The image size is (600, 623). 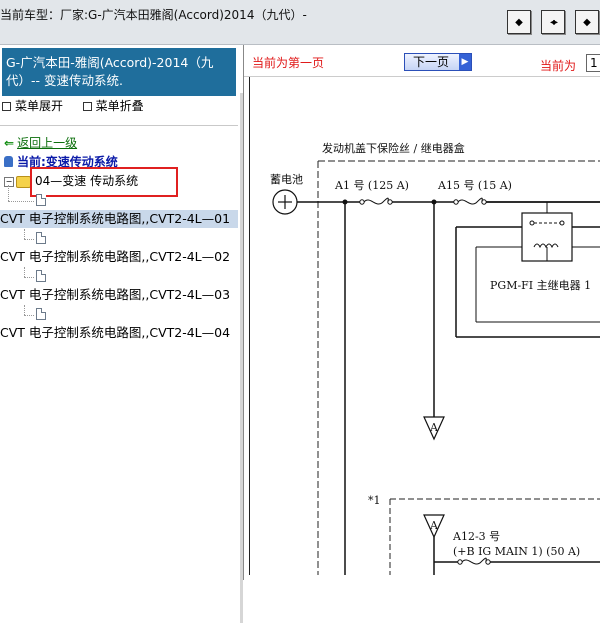 What do you see at coordinates (9, 143) in the screenshot?
I see `back-arrow-icon: ⇐` at bounding box center [9, 143].